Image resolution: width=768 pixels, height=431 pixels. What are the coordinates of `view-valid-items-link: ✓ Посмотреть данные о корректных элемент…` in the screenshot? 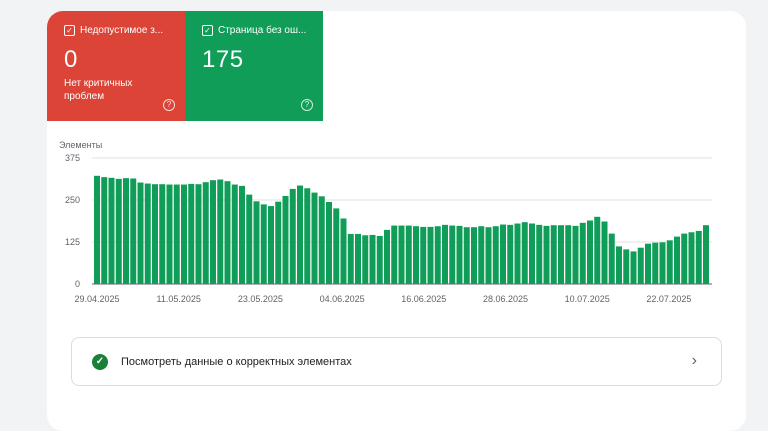 It's located at (396, 361).